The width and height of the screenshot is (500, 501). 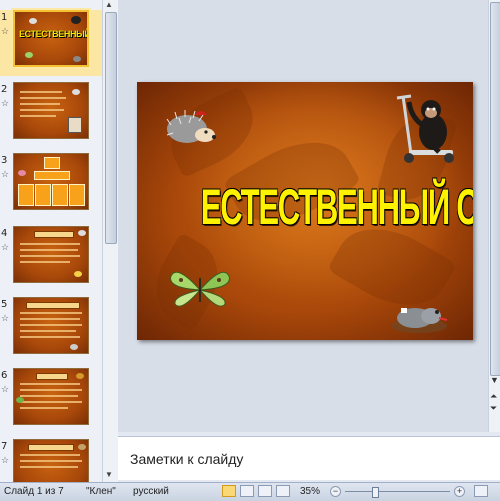 What do you see at coordinates (283, 491) in the screenshot?
I see `slideshow-view-button` at bounding box center [283, 491].